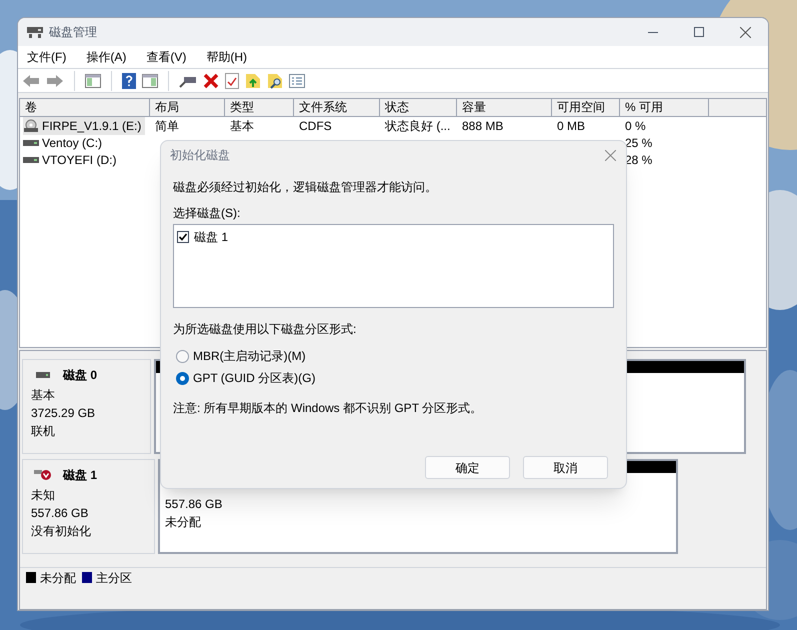  What do you see at coordinates (275, 80) in the screenshot?
I see `folder-search-icon` at bounding box center [275, 80].